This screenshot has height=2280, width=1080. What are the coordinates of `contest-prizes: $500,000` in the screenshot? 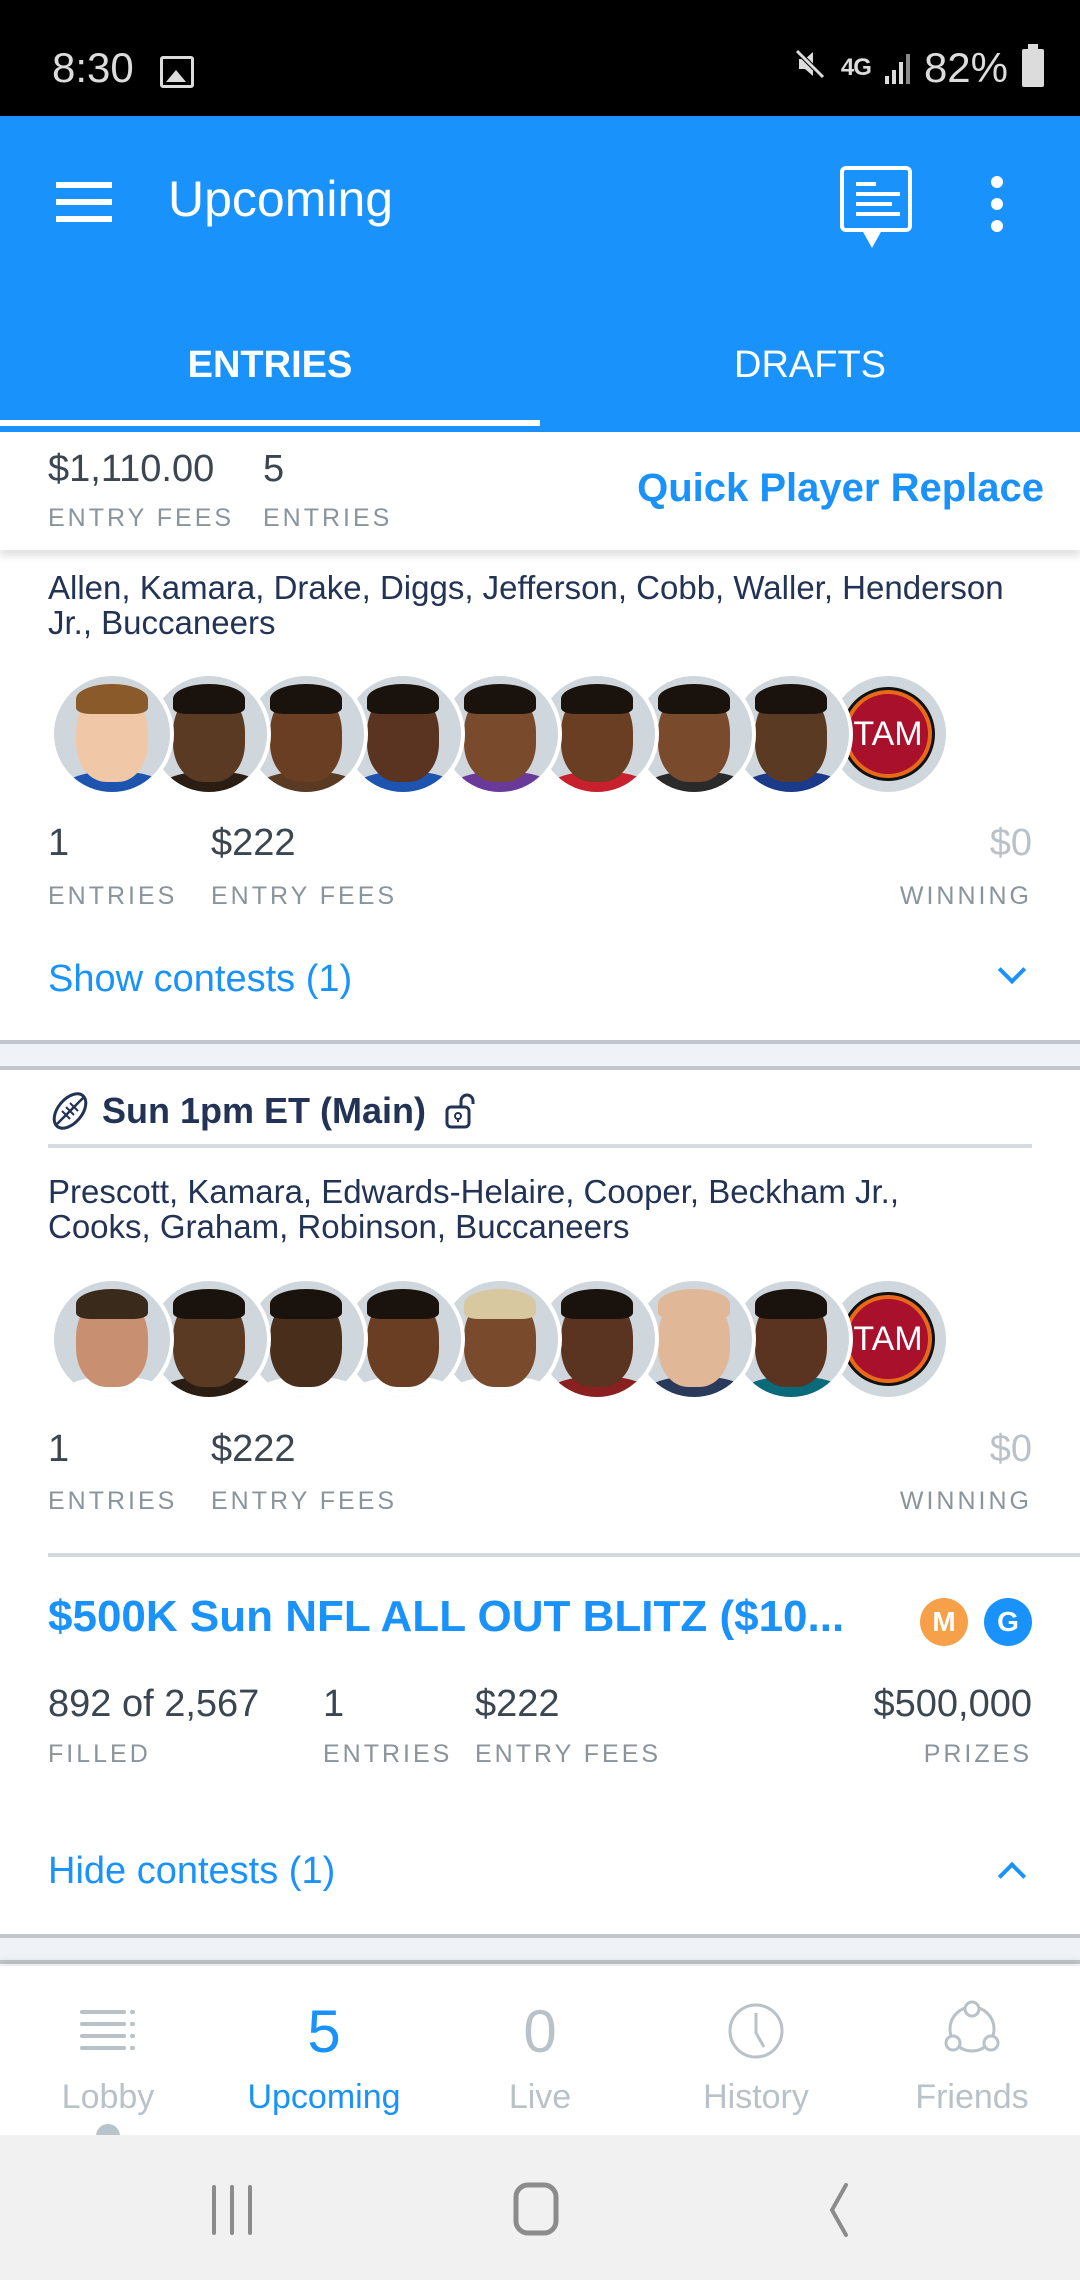 It's located at (953, 1704).